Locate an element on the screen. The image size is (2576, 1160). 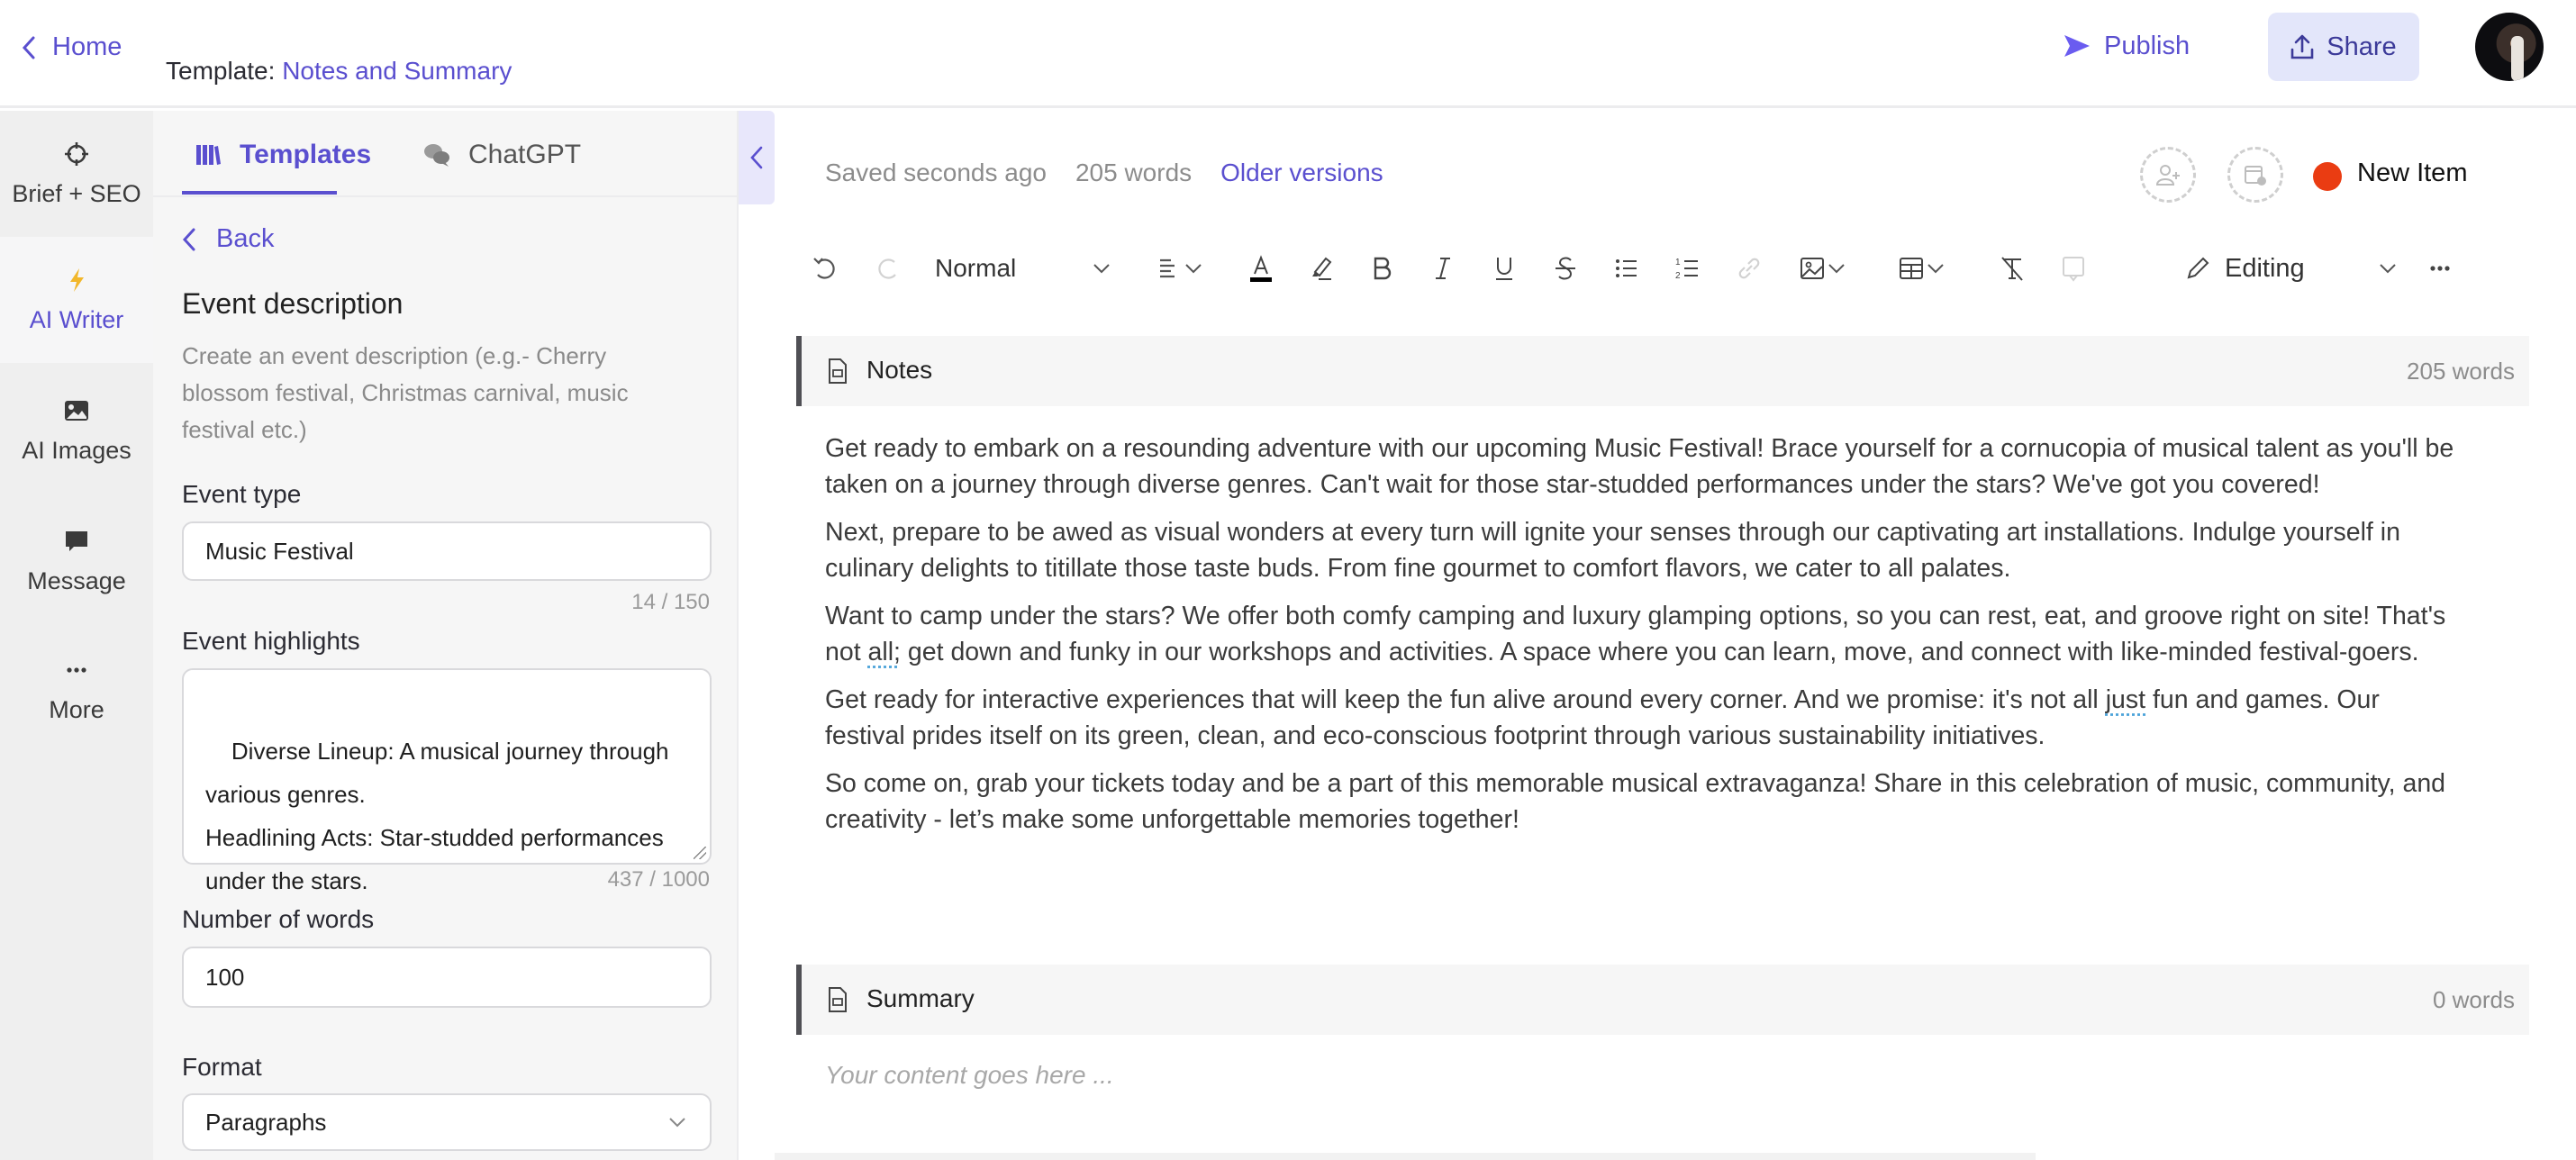
template-title: Template: Notes and Summary is located at coordinates (339, 71).